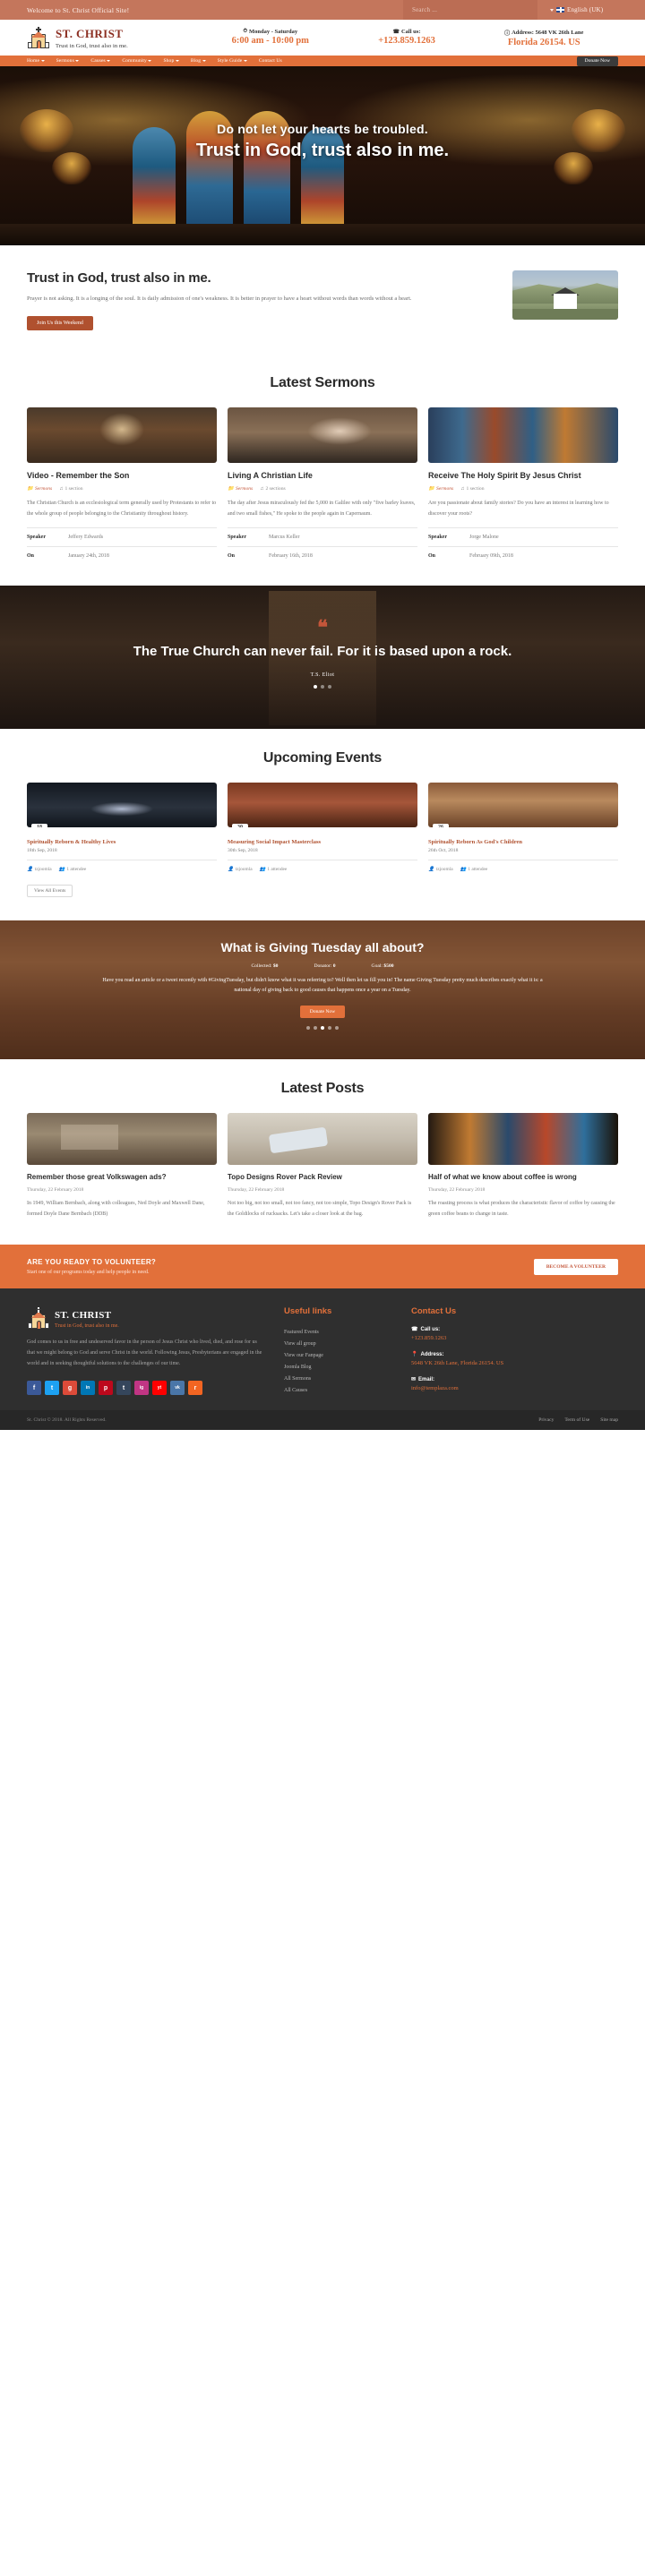 This screenshot has width=645, height=2576. I want to click on sermon-speaker: Jeffery Edwards, so click(86, 538).